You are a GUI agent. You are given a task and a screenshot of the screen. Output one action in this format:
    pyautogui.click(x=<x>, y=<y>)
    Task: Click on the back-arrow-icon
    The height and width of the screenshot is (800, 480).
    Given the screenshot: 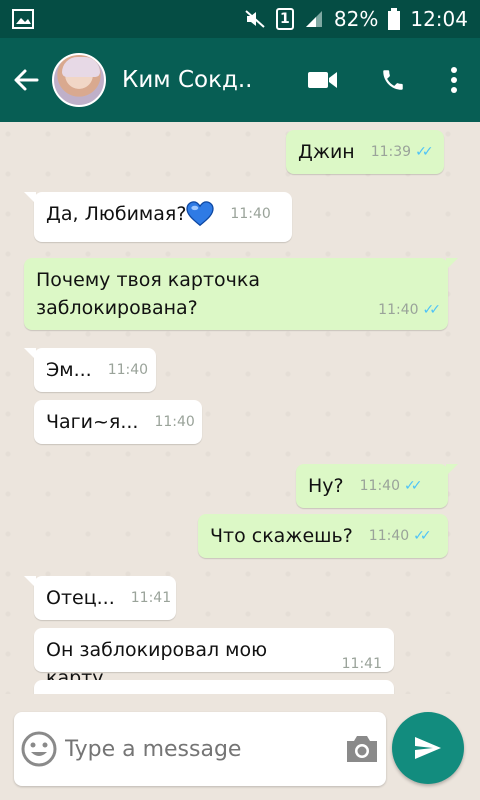 What is the action you would take?
    pyautogui.click(x=26, y=80)
    